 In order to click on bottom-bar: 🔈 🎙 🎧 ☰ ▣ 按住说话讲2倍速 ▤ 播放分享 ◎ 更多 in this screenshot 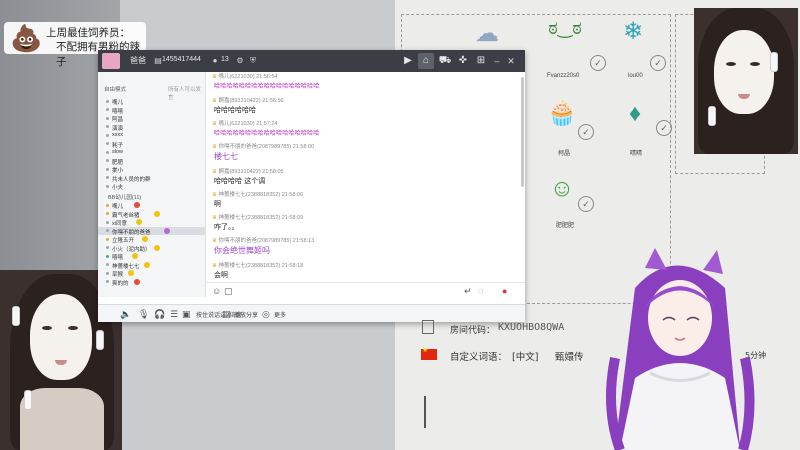, I will do `click(311, 313)`.